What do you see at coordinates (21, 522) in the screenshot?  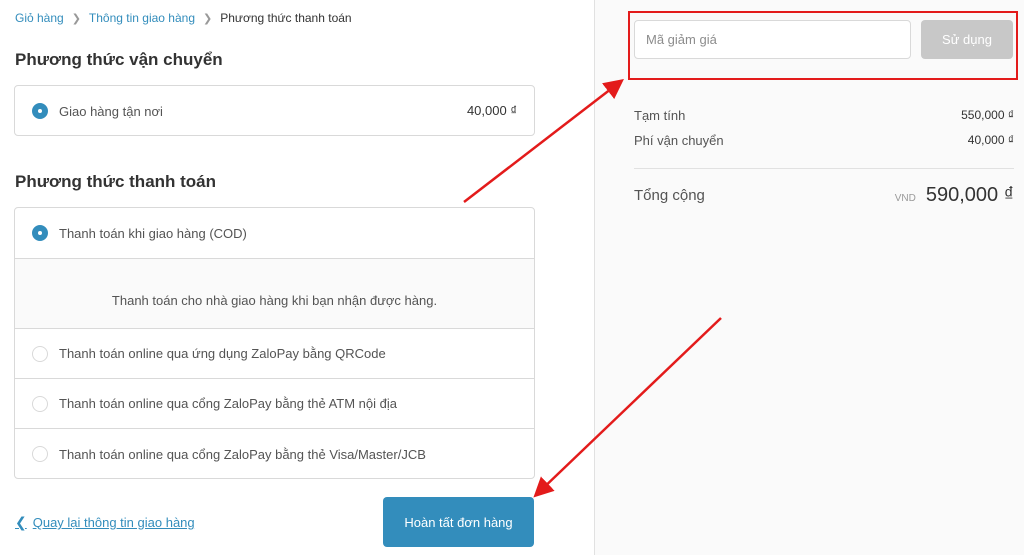 I see `chevron-left-icon: ❮` at bounding box center [21, 522].